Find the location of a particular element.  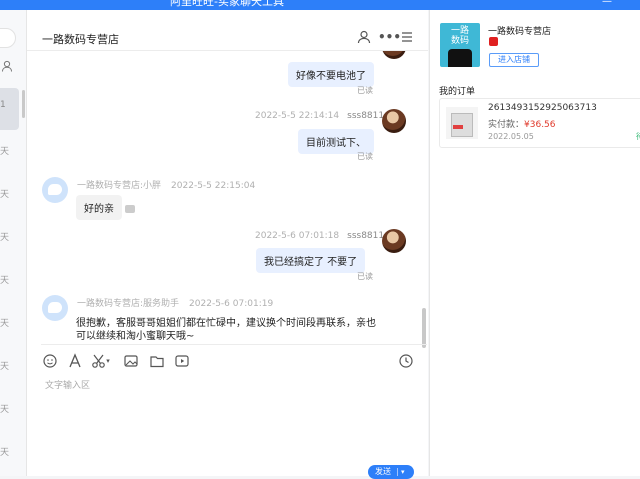

message-time: 2022-5-5 22:15:04 is located at coordinates (213, 186).